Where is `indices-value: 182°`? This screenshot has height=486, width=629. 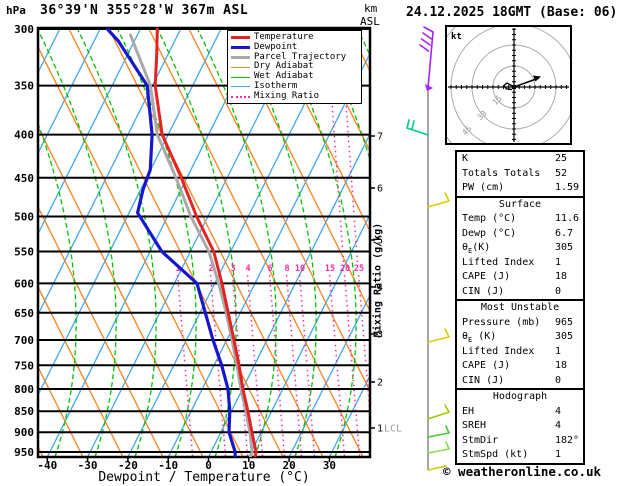
indices-value: 182° is located at coordinates (567, 440).